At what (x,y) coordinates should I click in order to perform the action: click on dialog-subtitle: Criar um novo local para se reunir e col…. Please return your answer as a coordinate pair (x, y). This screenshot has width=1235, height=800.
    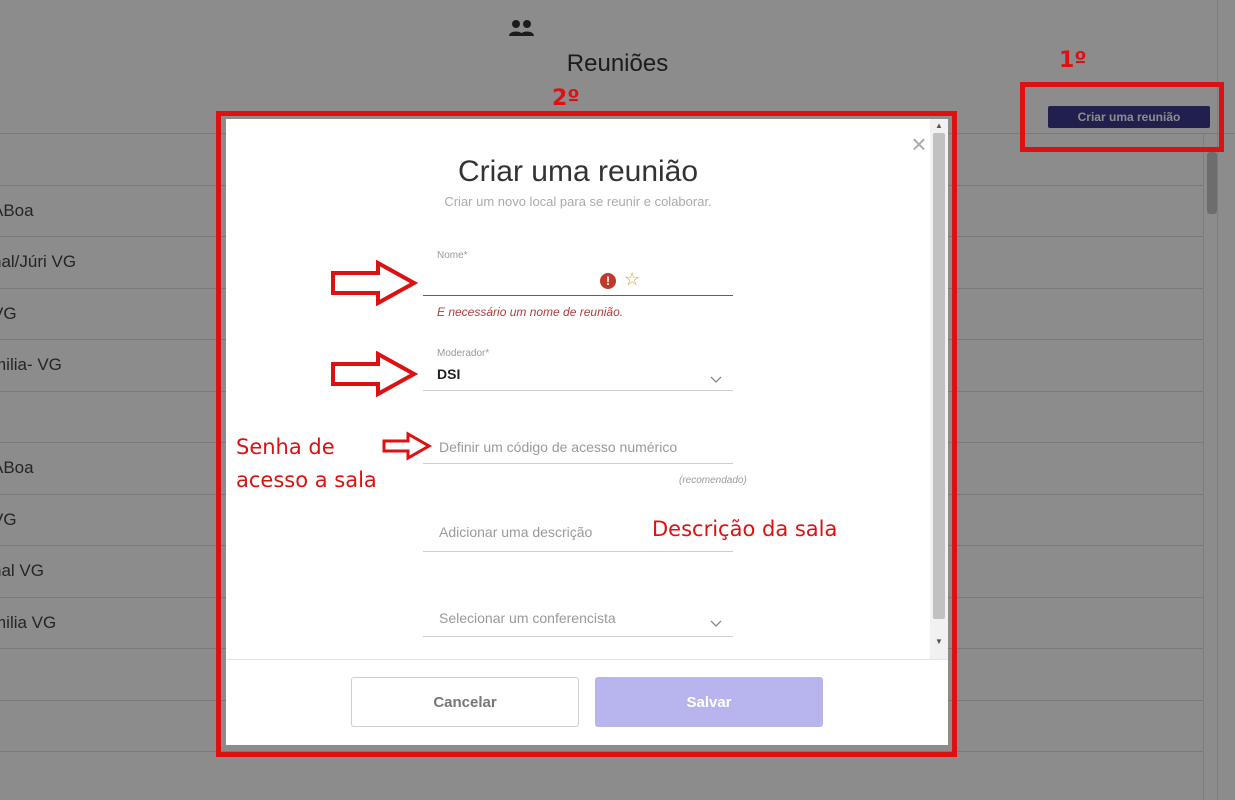
    Looking at the image, I should click on (578, 201).